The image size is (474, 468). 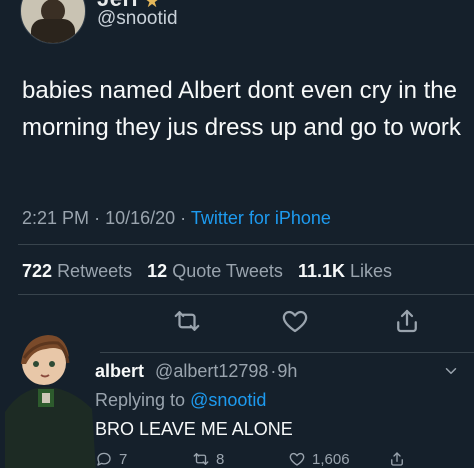 I want to click on tweet-source: Twitter for iPhone, so click(x=261, y=218).